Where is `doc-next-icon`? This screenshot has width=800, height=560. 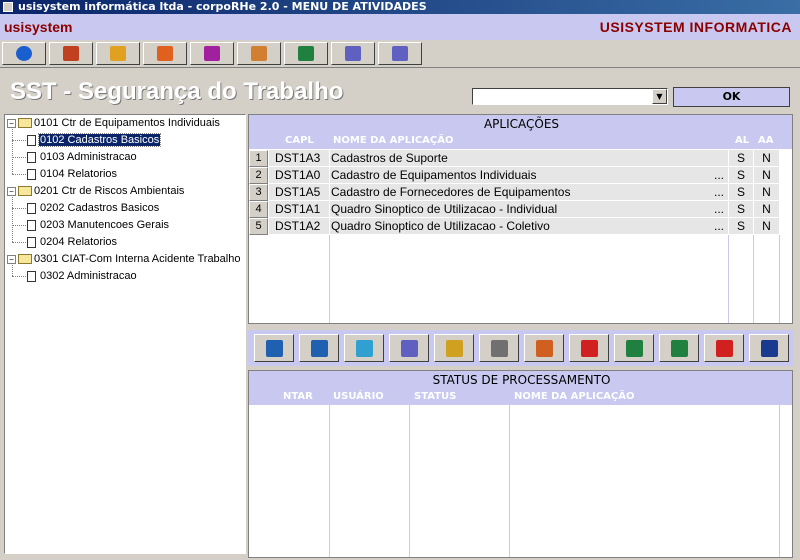
doc-next-icon is located at coordinates (634, 348).